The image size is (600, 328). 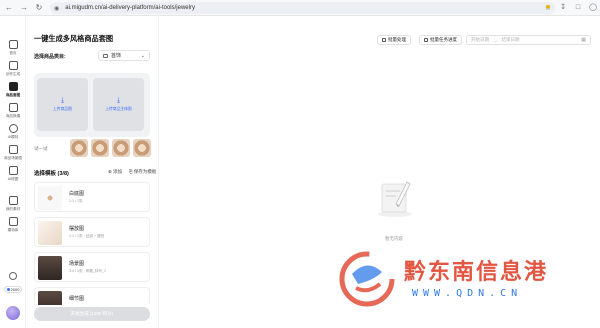 I want to click on nav-item-label: AI模特, so click(x=13, y=136).